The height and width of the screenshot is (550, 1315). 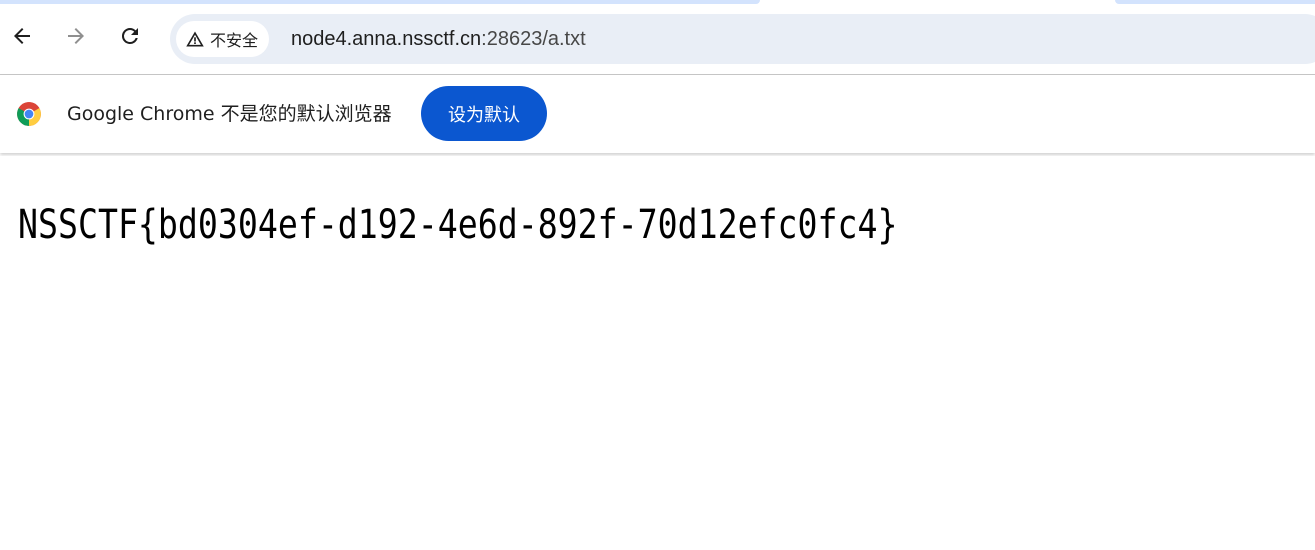 I want to click on set-default-button: 设为默认, so click(x=484, y=113).